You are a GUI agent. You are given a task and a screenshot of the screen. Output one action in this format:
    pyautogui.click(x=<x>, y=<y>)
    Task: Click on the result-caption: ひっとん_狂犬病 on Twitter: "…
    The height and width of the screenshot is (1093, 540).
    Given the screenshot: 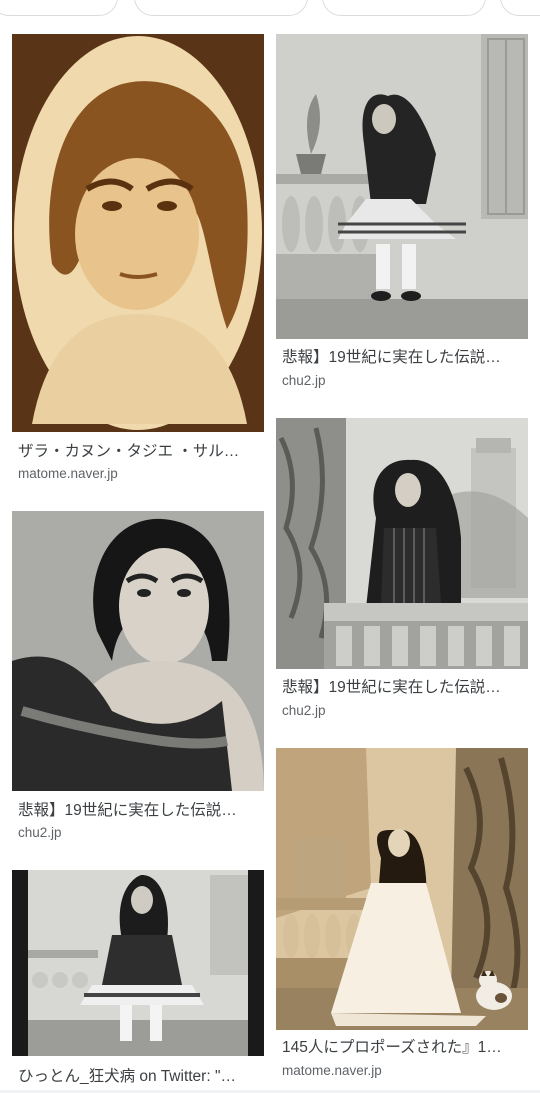 What is the action you would take?
    pyautogui.click(x=140, y=1077)
    